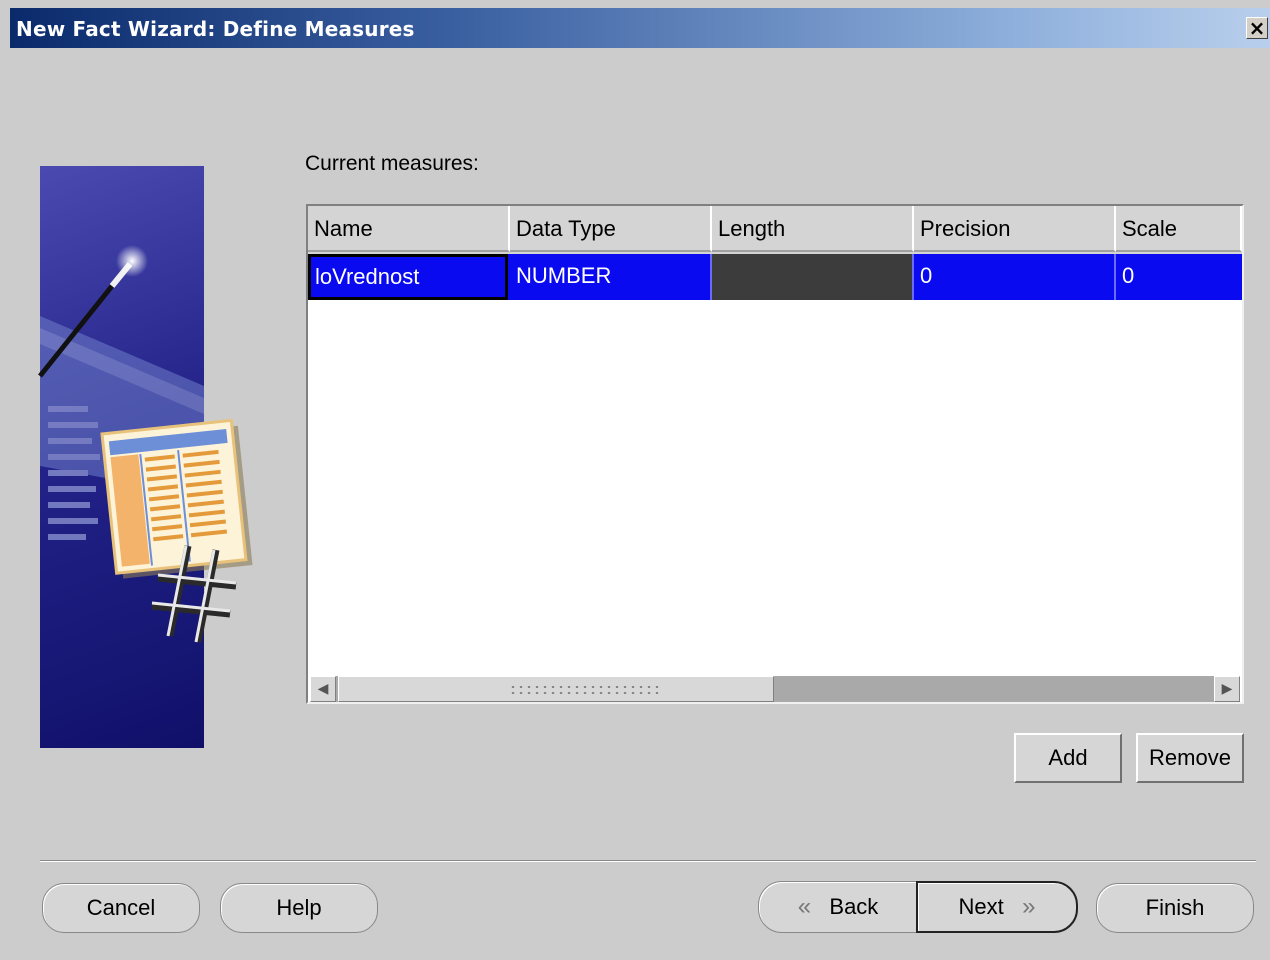 The image size is (1270, 960). I want to click on next-arrow-icon: », so click(1029, 906).